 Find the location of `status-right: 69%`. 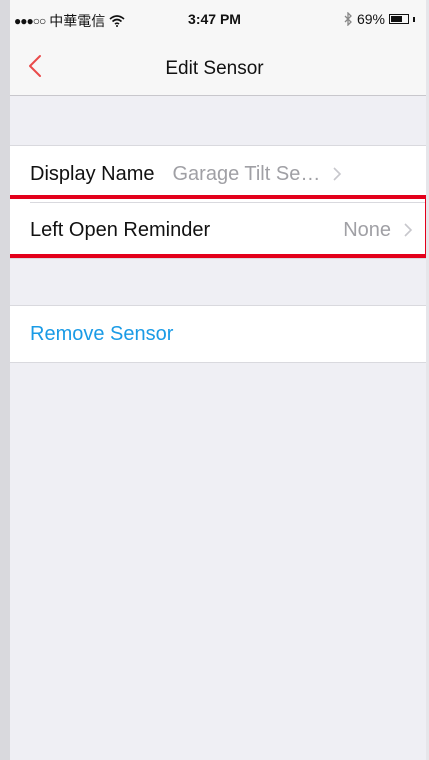

status-right: 69% is located at coordinates (379, 19).